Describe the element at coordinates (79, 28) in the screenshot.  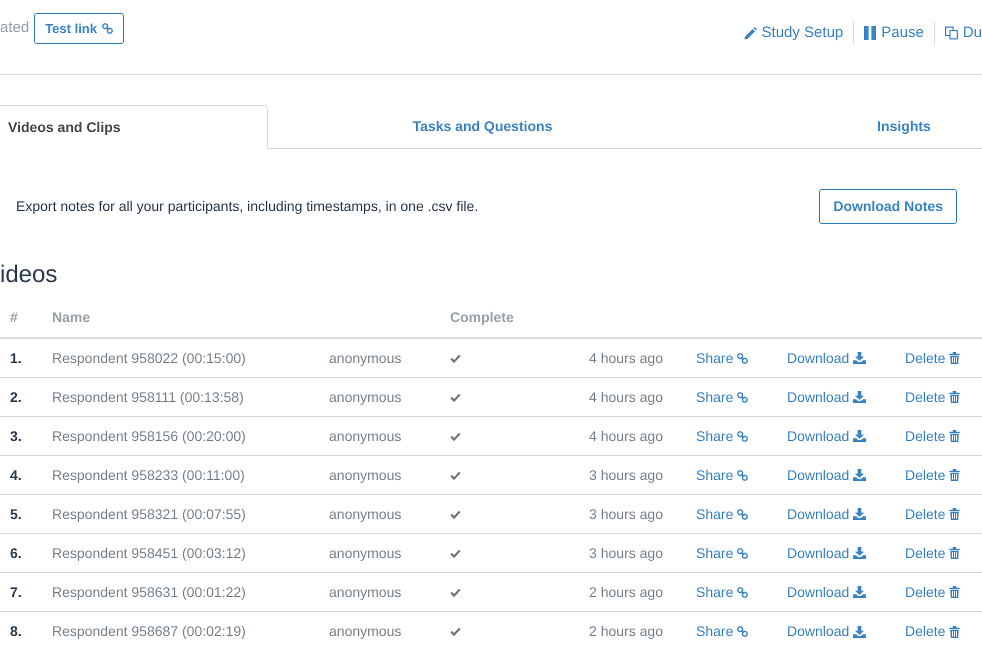
I see `test-link-button: Test link` at that location.